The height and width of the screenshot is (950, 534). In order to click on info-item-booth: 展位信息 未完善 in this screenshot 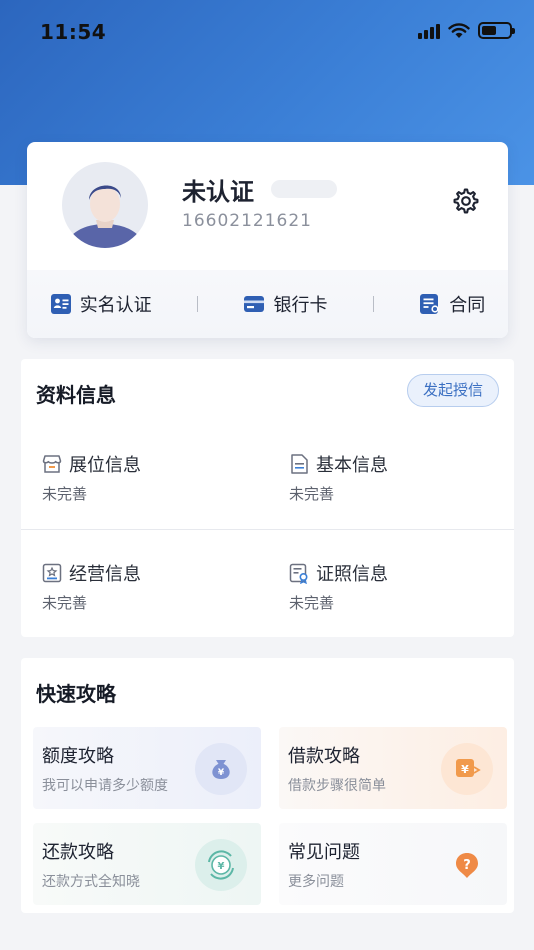, I will do `click(141, 496)`.